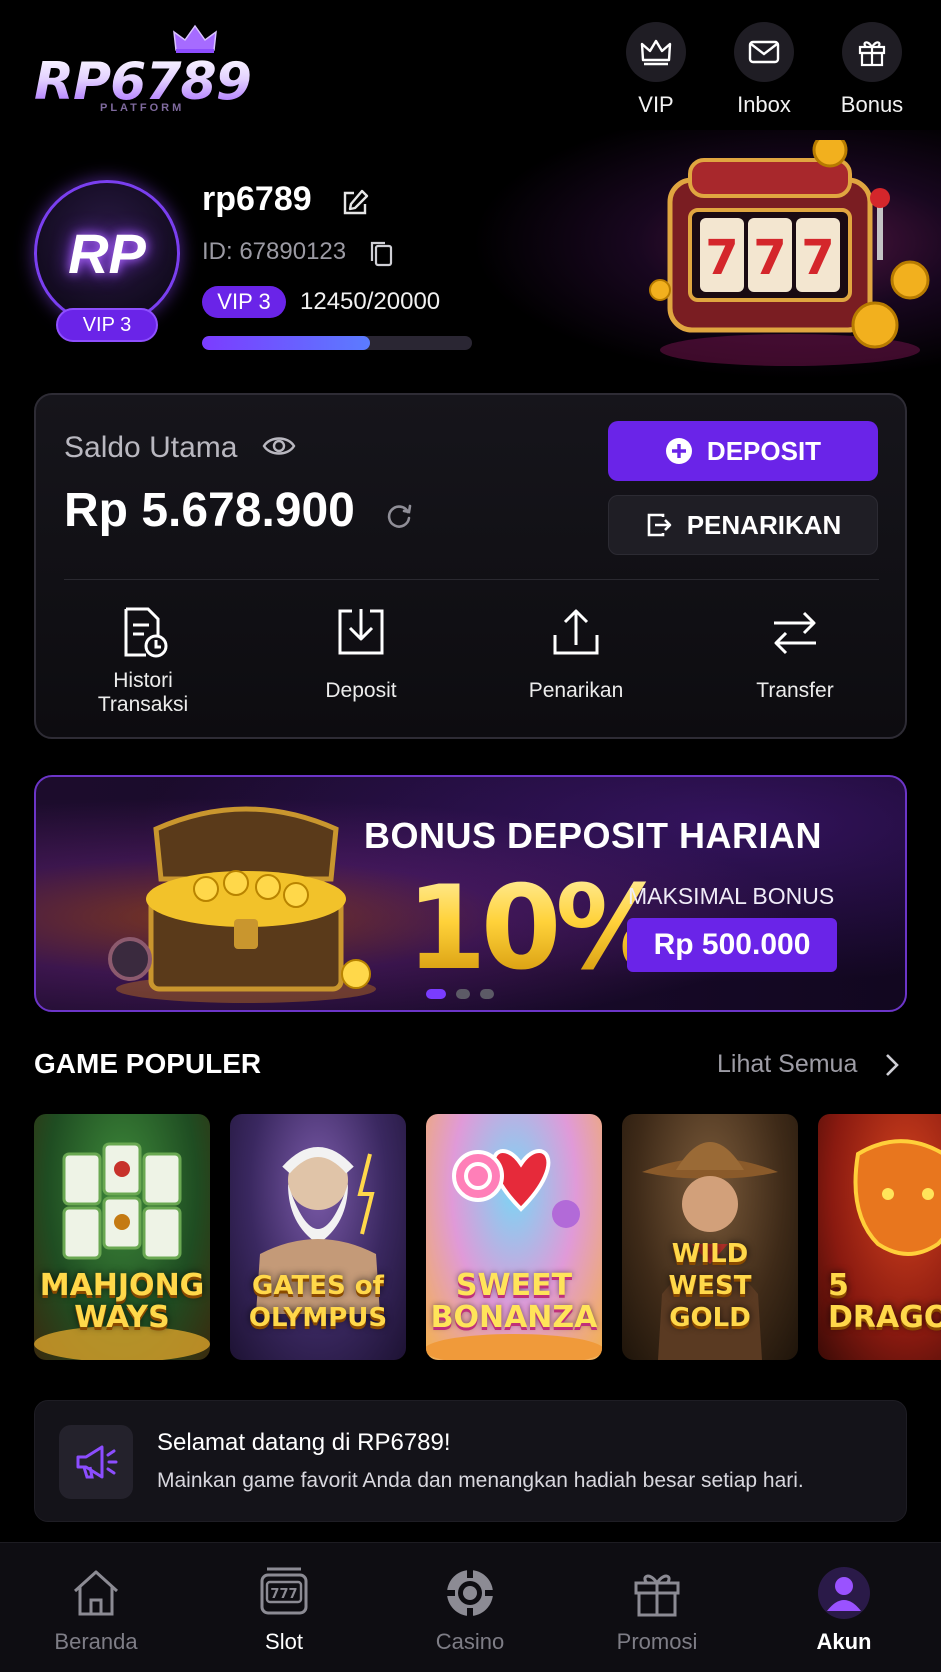  I want to click on username: rp6789, so click(257, 199).